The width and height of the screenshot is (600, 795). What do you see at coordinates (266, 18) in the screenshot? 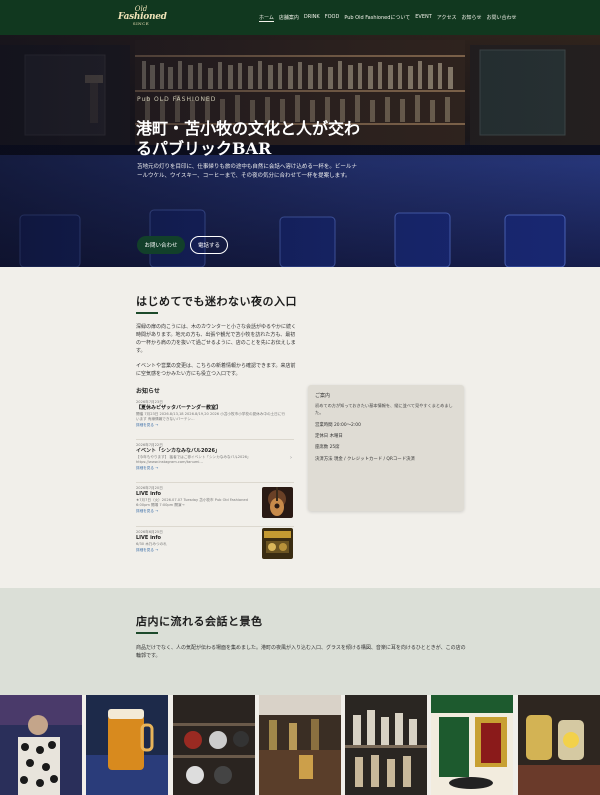
I see `nav-home: ホーム` at bounding box center [266, 18].